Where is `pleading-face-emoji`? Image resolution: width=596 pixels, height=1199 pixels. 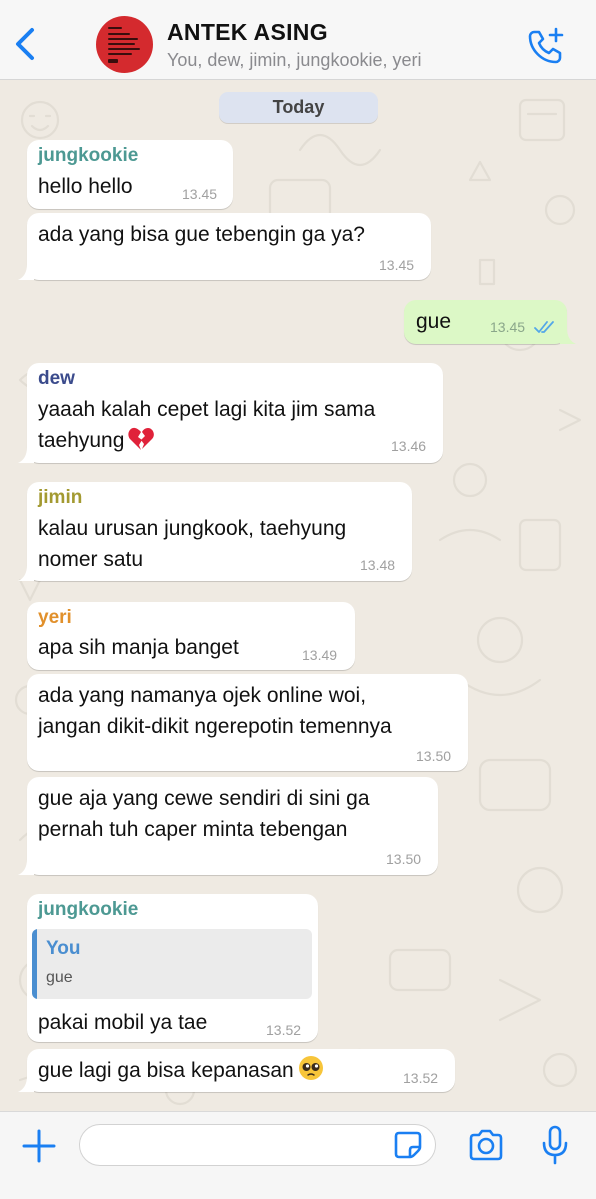 pleading-face-emoji is located at coordinates (310, 1068).